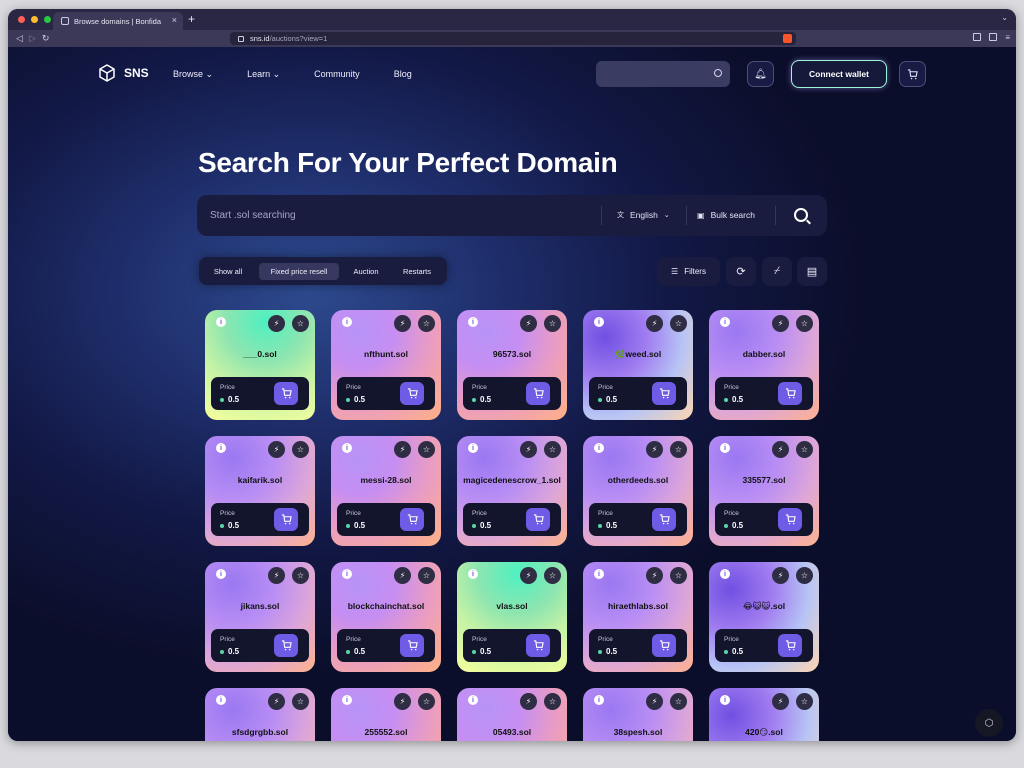  What do you see at coordinates (118, 21) in the screenshot?
I see `browser-tab: Browse domains | Bonfida ×` at bounding box center [118, 21].